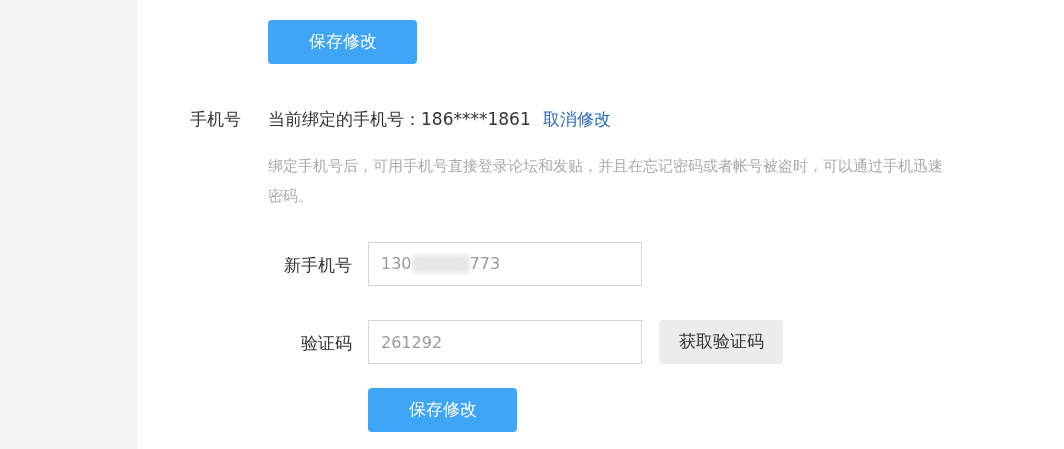 The image size is (1064, 449). Describe the element at coordinates (399, 119) in the screenshot. I see `current-phone-text: 当前绑定的手机号：186****1861` at that location.